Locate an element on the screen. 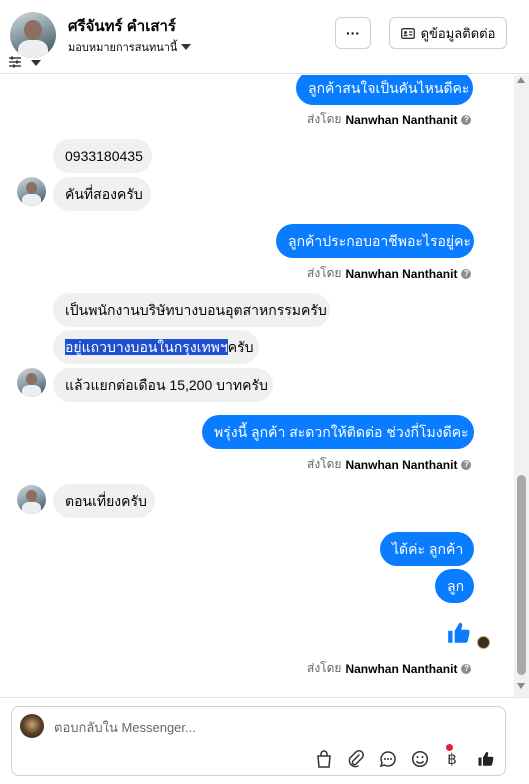 This screenshot has width=529, height=784. scrollbar-thumb is located at coordinates (521, 575).